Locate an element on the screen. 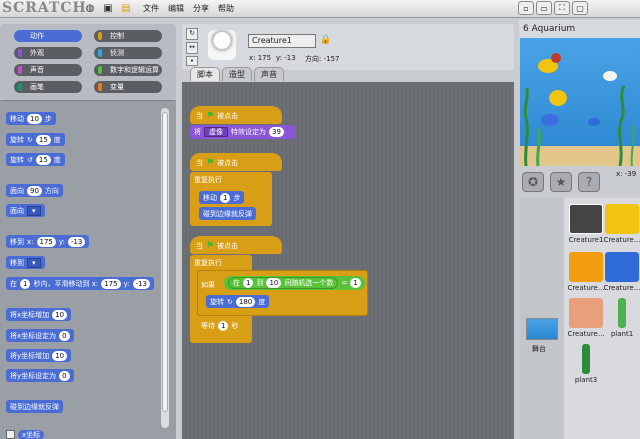 The image size is (640, 439). x-position-checkbox is located at coordinates (10, 434).